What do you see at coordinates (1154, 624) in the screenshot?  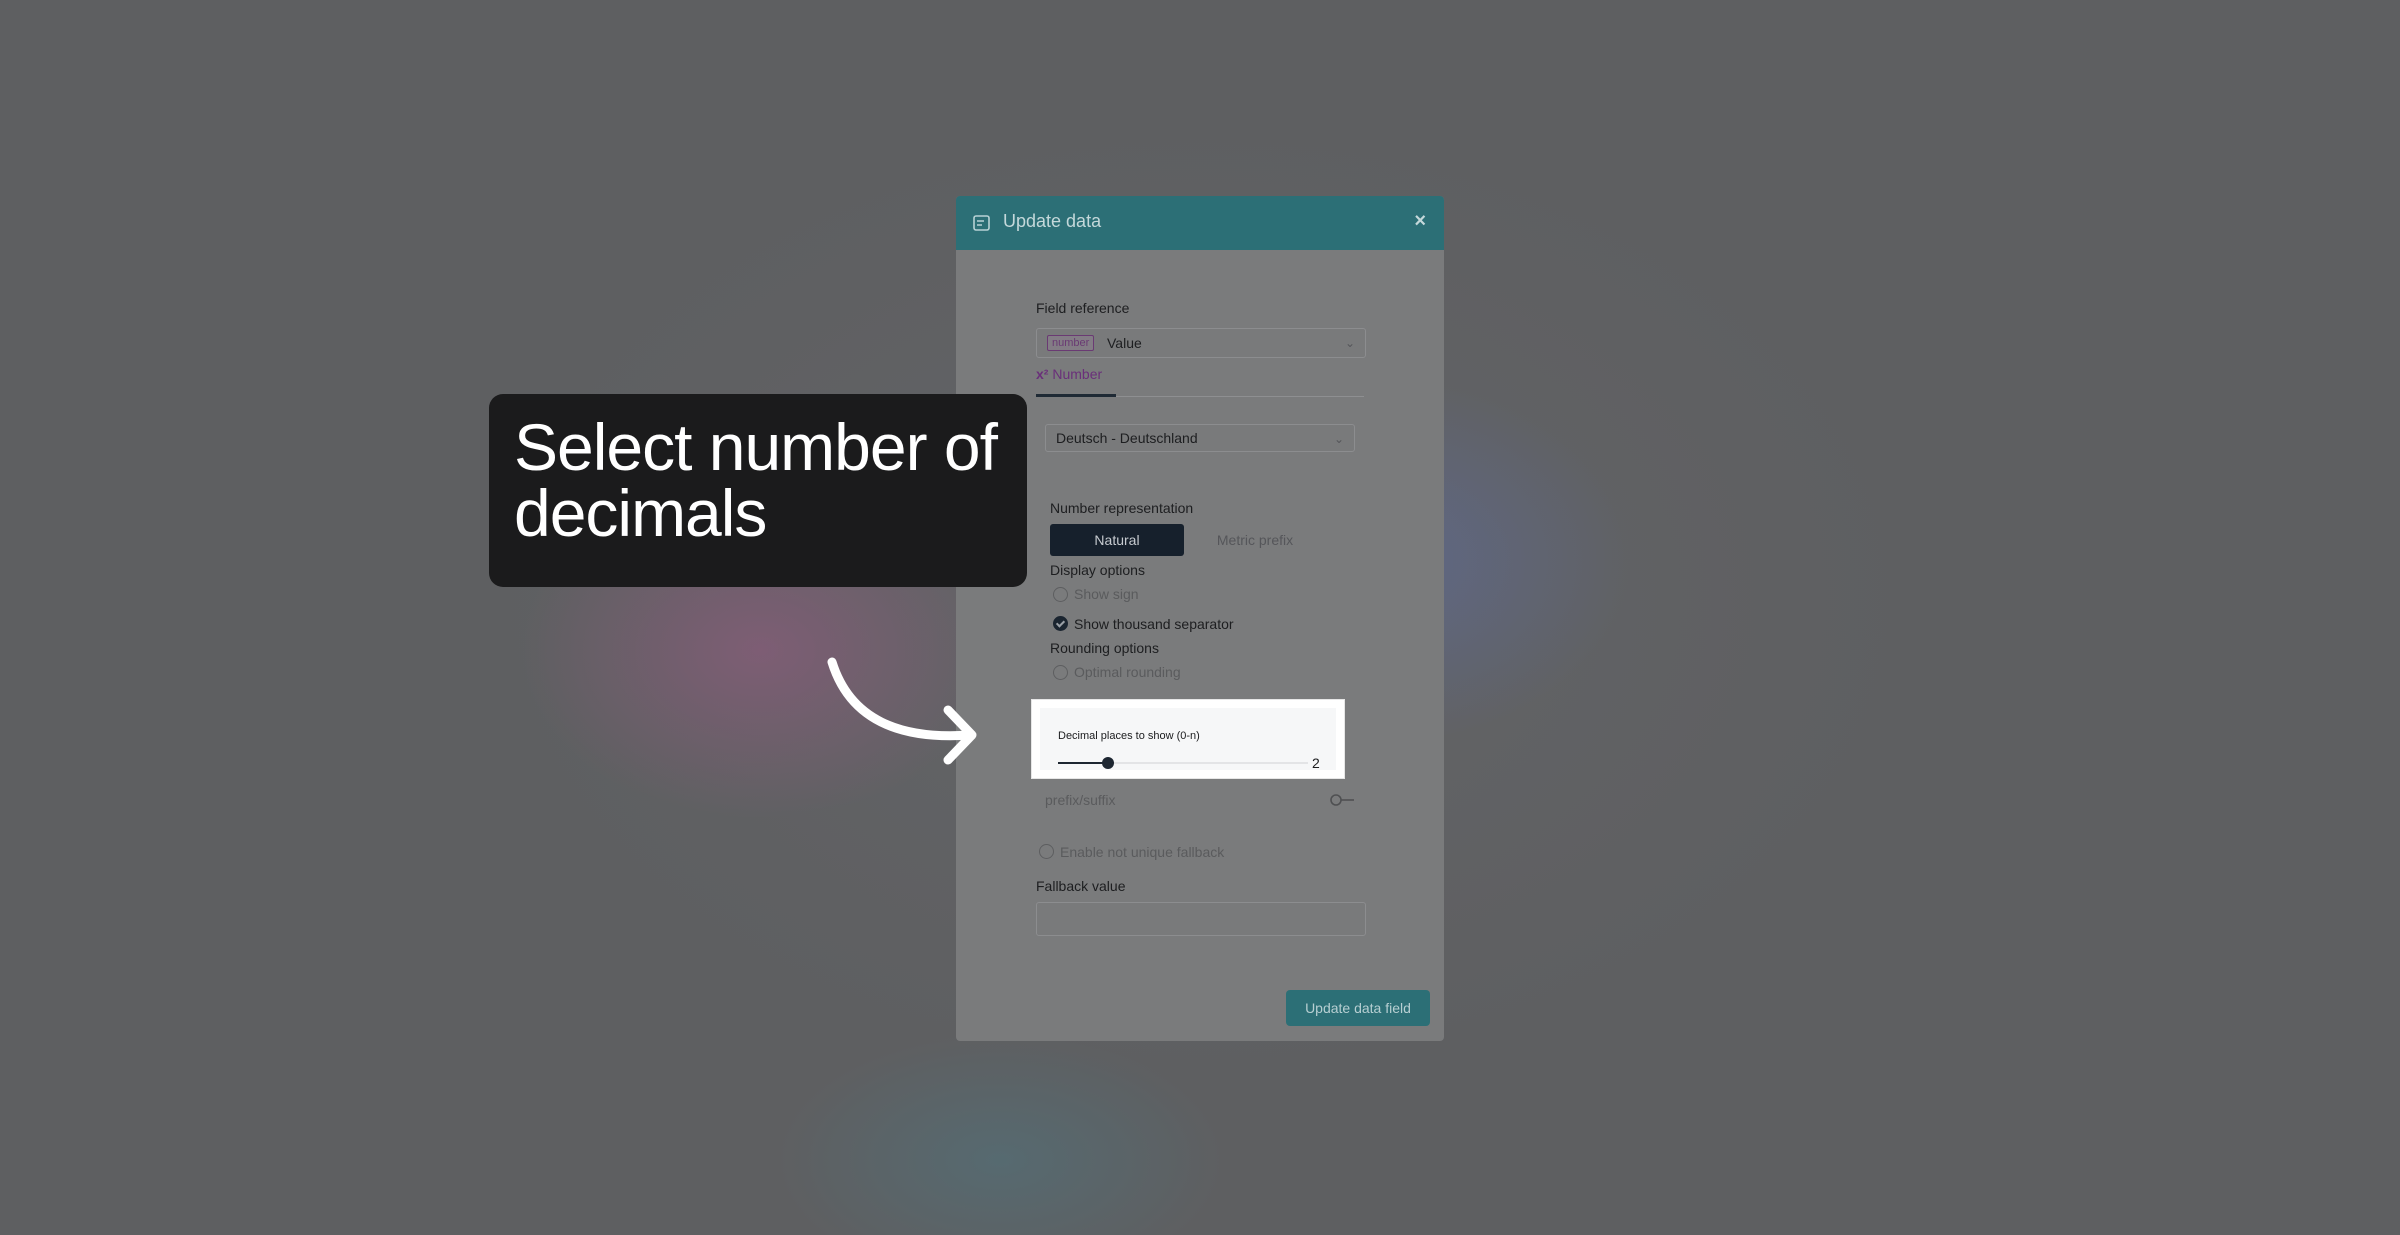 I see `thousand-separator-label: Show thousand separator` at bounding box center [1154, 624].